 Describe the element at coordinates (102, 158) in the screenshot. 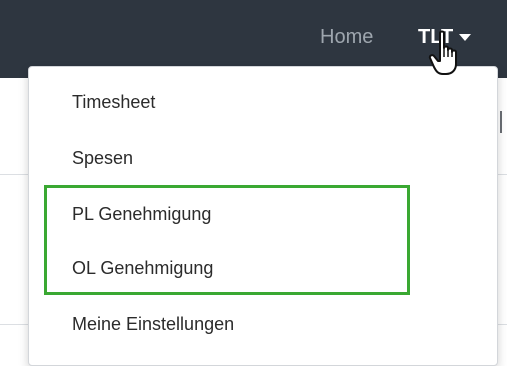

I see `menu-item-spesen: Spesen` at that location.